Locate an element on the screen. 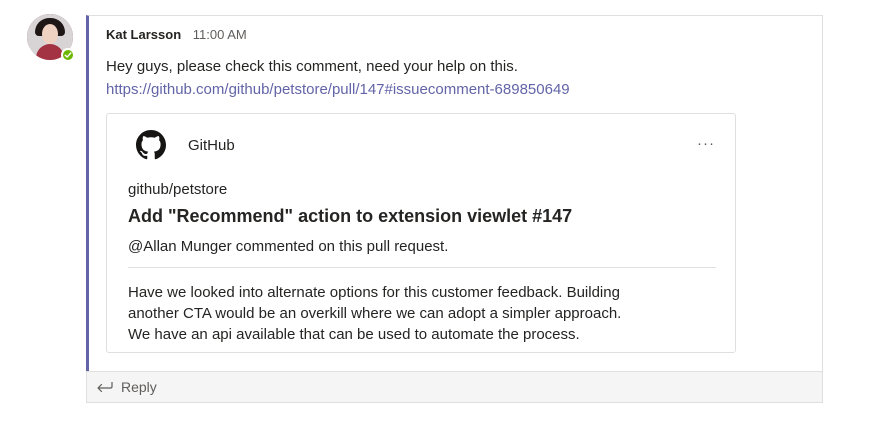 This screenshot has height=424, width=874. avatar is located at coordinates (51, 38).